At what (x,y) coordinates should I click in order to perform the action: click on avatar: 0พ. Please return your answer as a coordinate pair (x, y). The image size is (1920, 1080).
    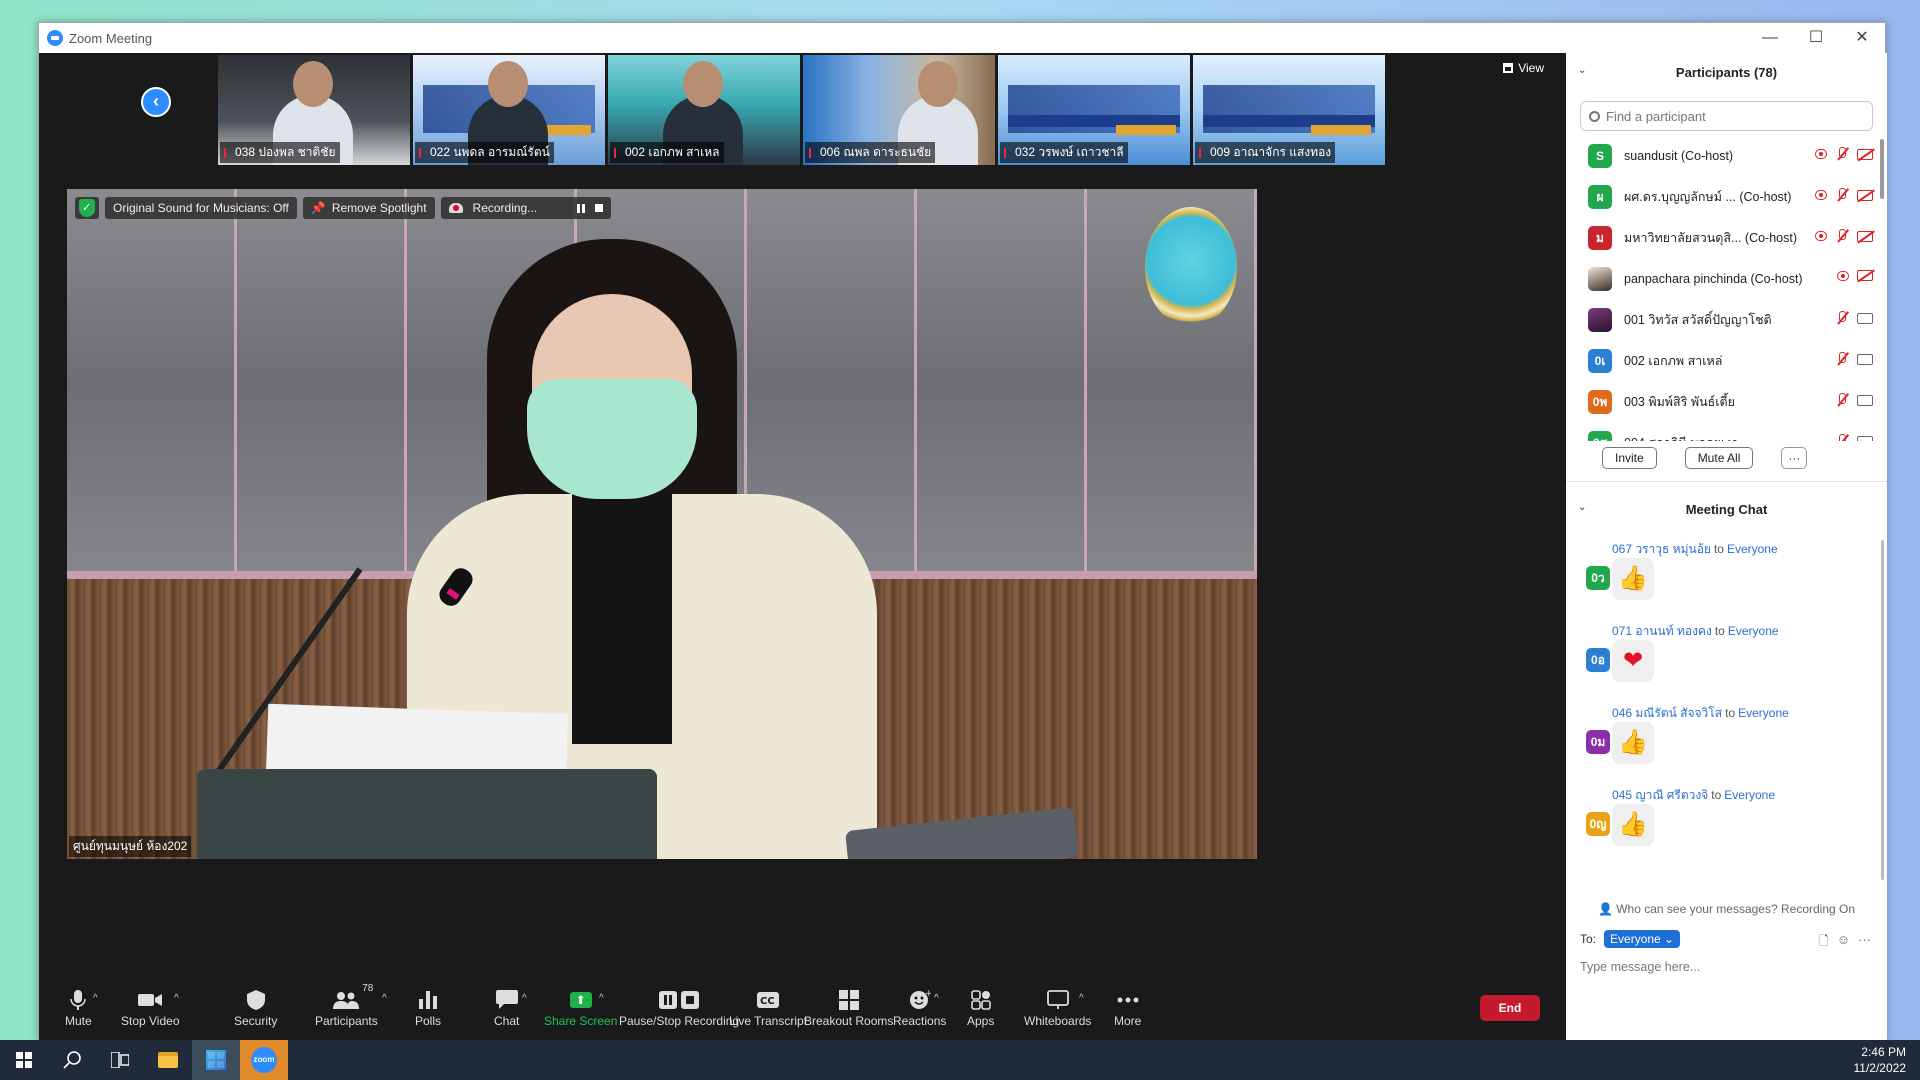
    Looking at the image, I should click on (1600, 401).